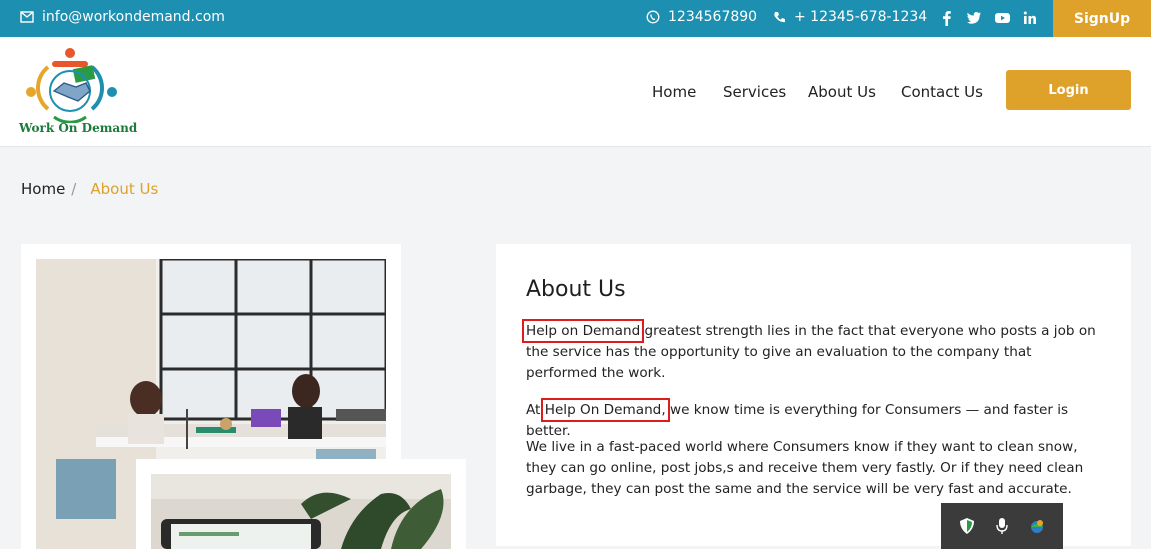 The height and width of the screenshot is (549, 1151). What do you see at coordinates (605, 410) in the screenshot?
I see `highlight-help-on-demand-2: Help On Demand,` at bounding box center [605, 410].